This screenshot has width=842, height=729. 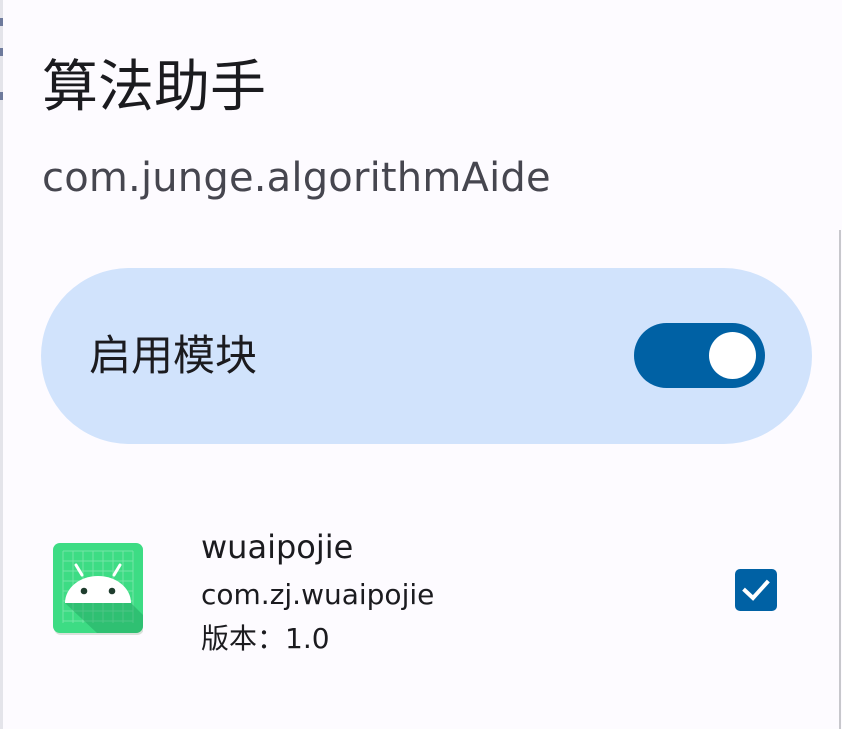 What do you see at coordinates (296, 178) in the screenshot?
I see `module-package-name: com.junge.algorithmAide` at bounding box center [296, 178].